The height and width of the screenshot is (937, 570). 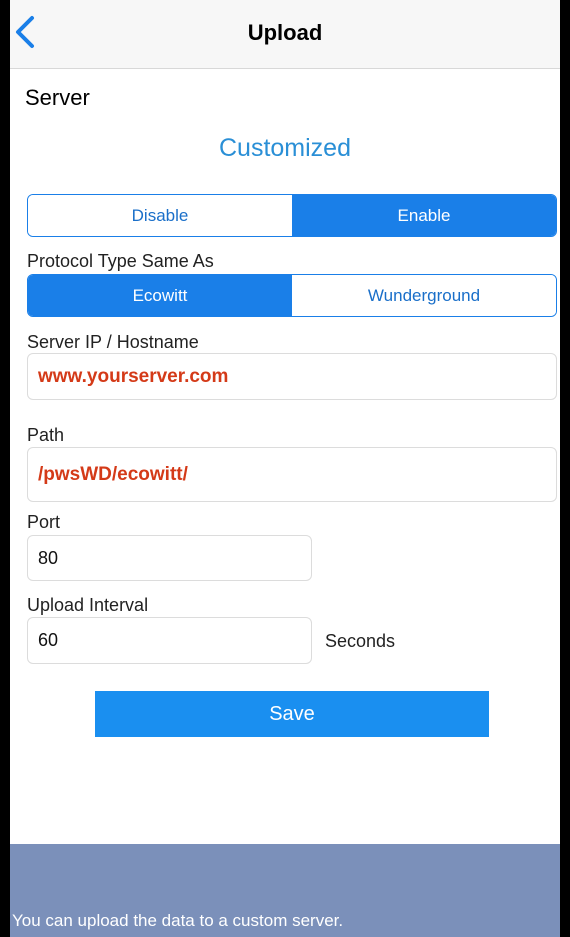 I want to click on protocol-selector: Ecowitt Wunderground, so click(x=292, y=295).